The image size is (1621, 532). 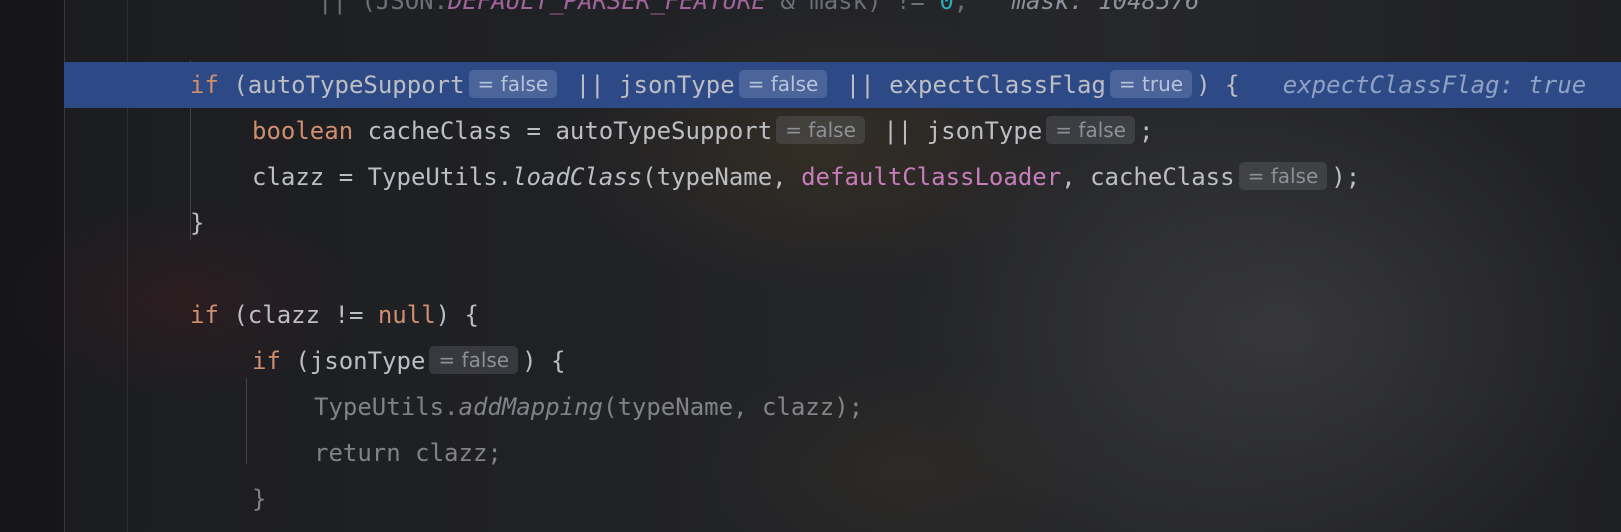 I want to click on code-text: (jsonType, so click(x=353, y=361).